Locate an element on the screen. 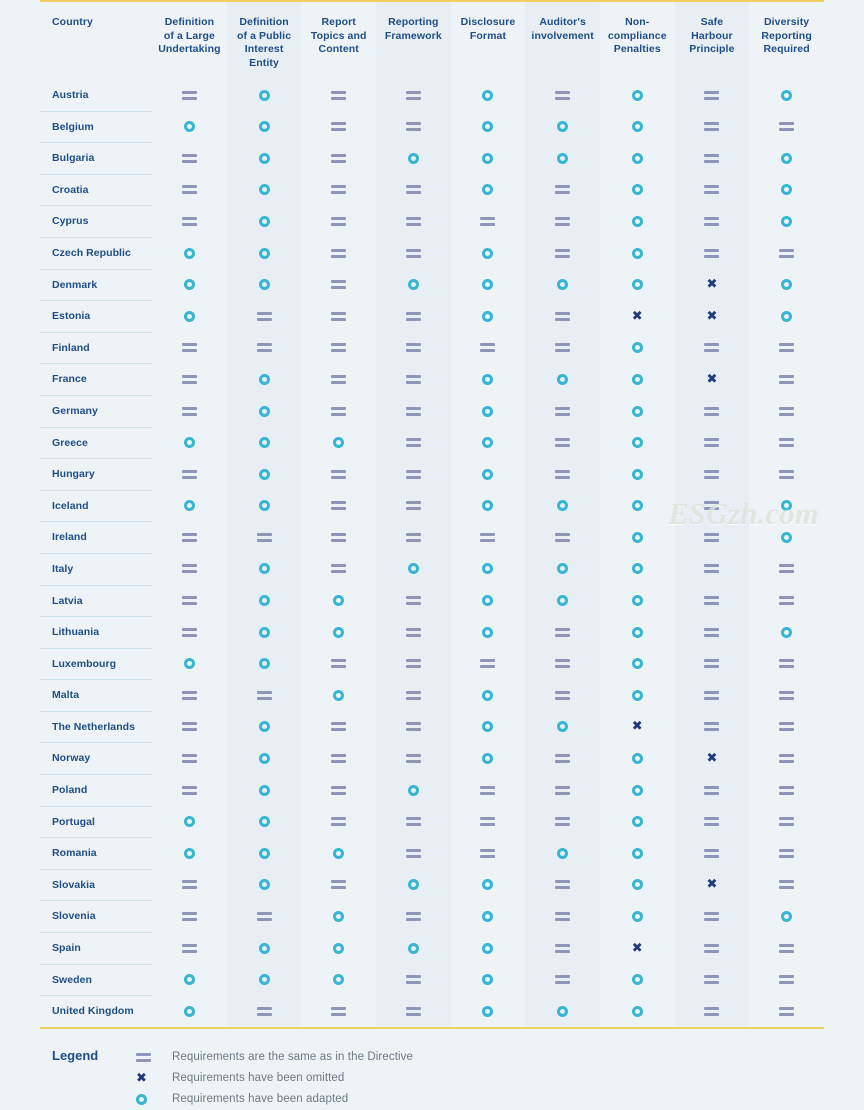 The width and height of the screenshot is (864, 1110). omitted-icon: ✖ is located at coordinates (712, 885).